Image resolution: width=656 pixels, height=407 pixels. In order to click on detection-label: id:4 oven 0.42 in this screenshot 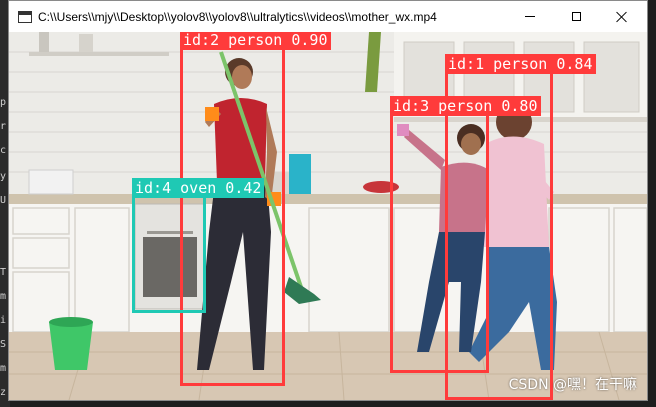, I will do `click(198, 188)`.